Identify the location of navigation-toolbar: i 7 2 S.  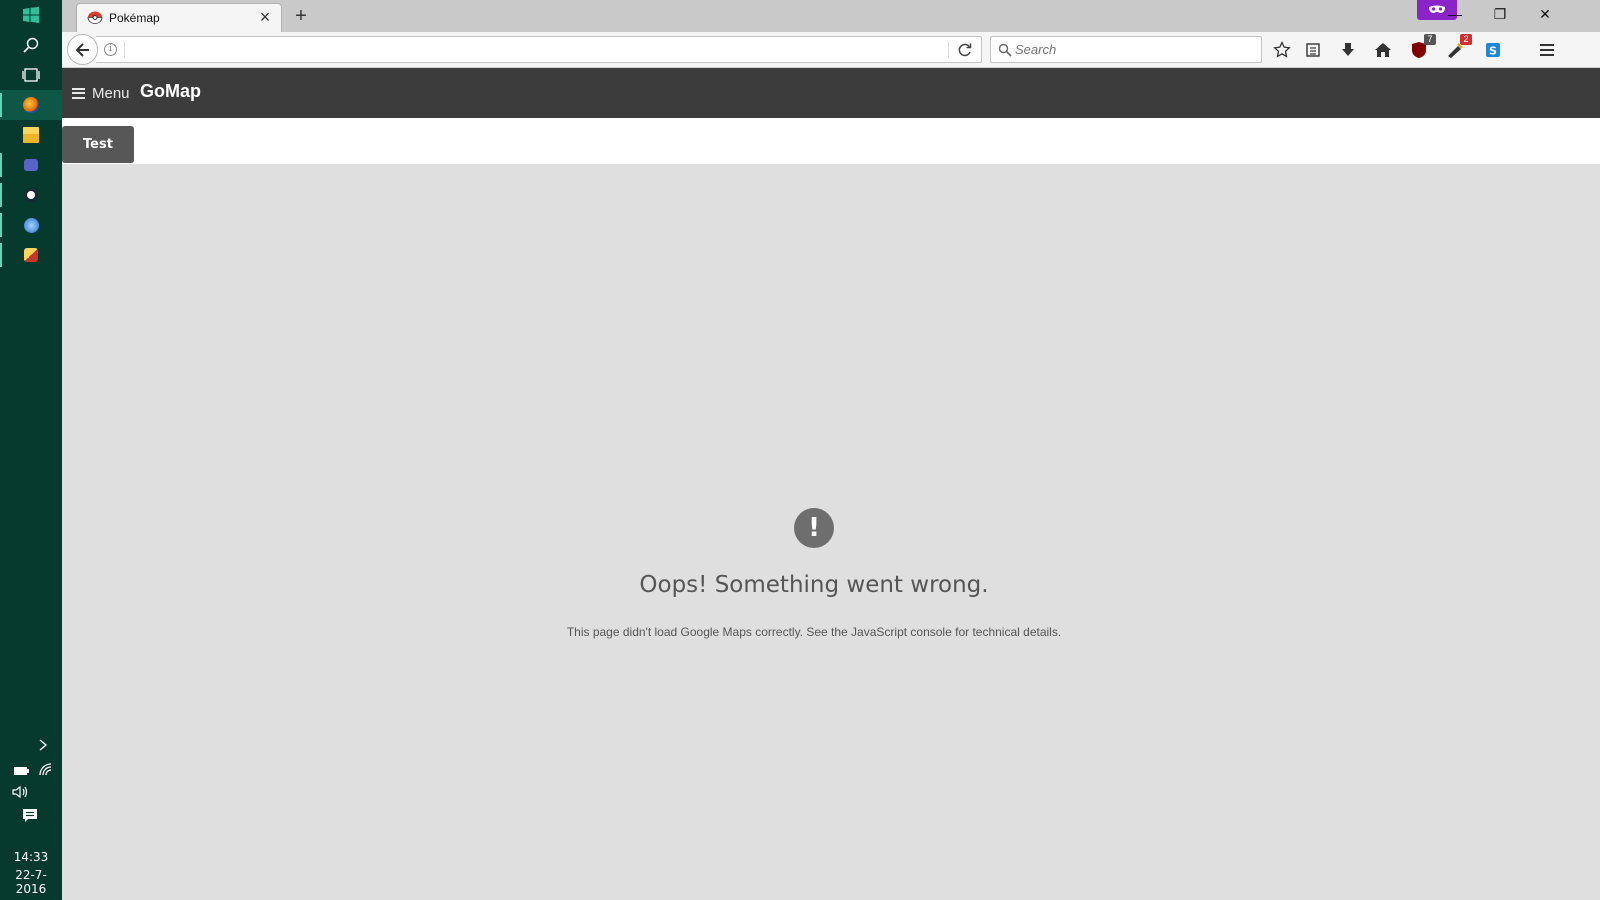
(831, 50).